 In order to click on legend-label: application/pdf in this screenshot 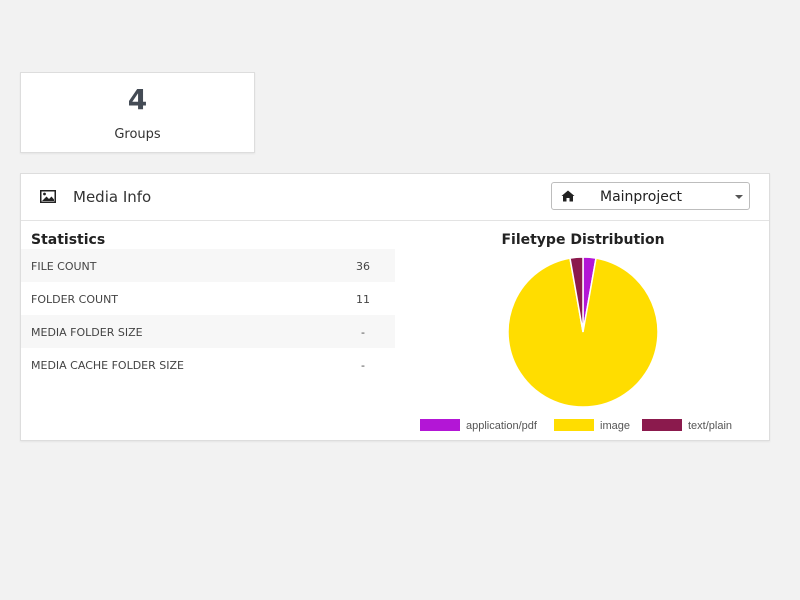, I will do `click(502, 426)`.